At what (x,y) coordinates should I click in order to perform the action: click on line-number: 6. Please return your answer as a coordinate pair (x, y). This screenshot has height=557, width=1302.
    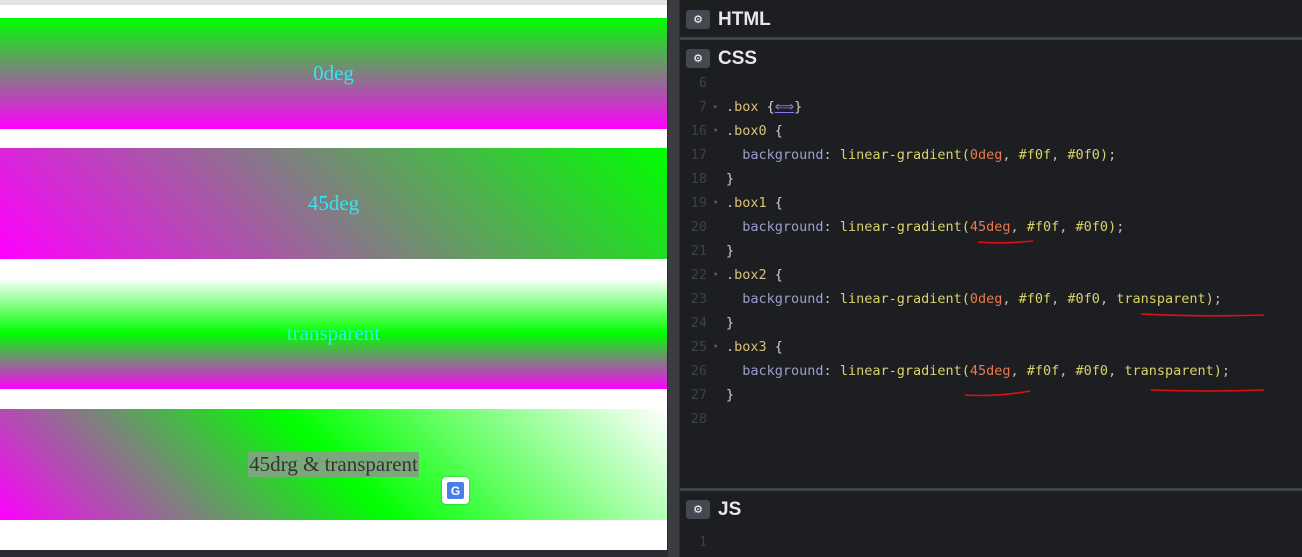
    Looking at the image, I should click on (702, 83).